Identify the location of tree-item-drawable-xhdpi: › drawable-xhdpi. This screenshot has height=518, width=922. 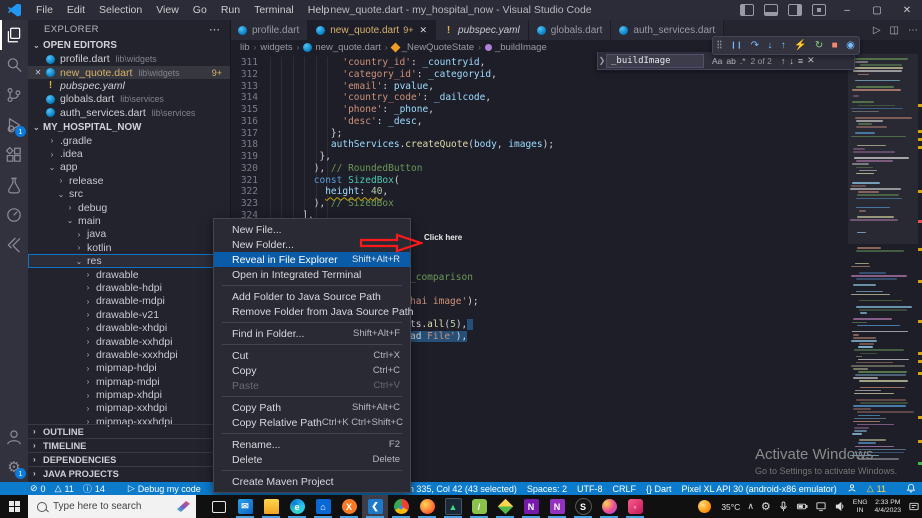
(129, 327).